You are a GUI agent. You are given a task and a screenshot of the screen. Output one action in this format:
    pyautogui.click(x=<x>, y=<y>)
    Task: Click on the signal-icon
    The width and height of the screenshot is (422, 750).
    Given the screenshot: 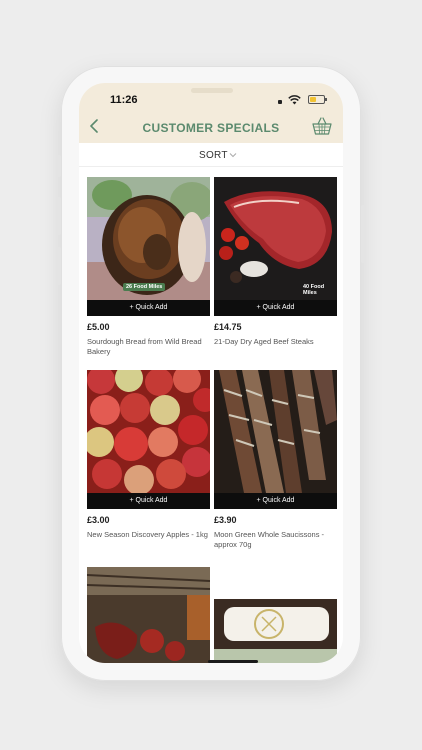 What is the action you would take?
    pyautogui.click(x=280, y=102)
    